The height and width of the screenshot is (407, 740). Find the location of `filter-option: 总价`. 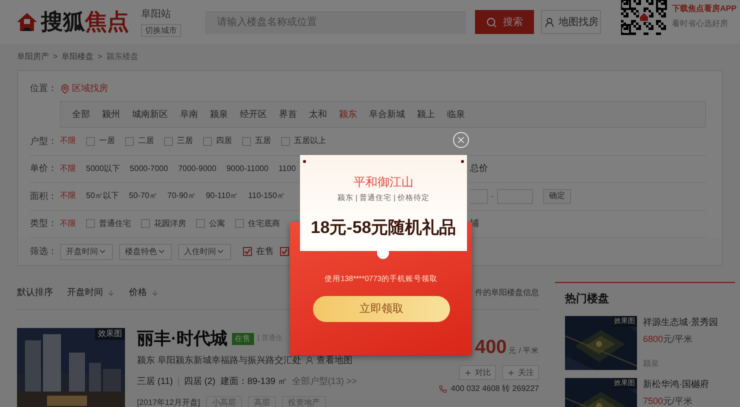

filter-option: 总价 is located at coordinates (479, 169).